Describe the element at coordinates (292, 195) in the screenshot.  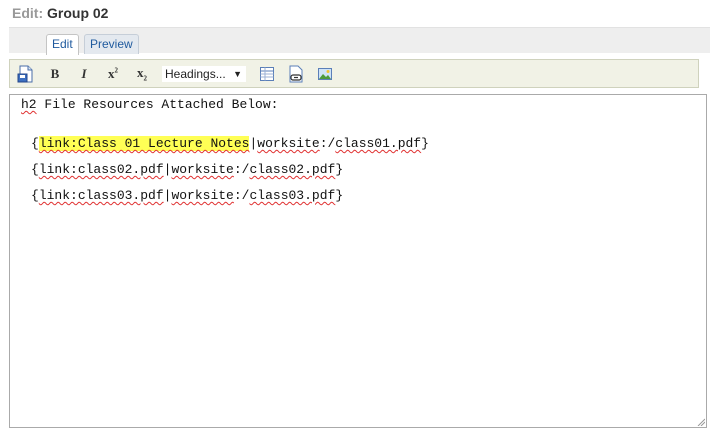
I see `link-3-file: class03.pdf` at that location.